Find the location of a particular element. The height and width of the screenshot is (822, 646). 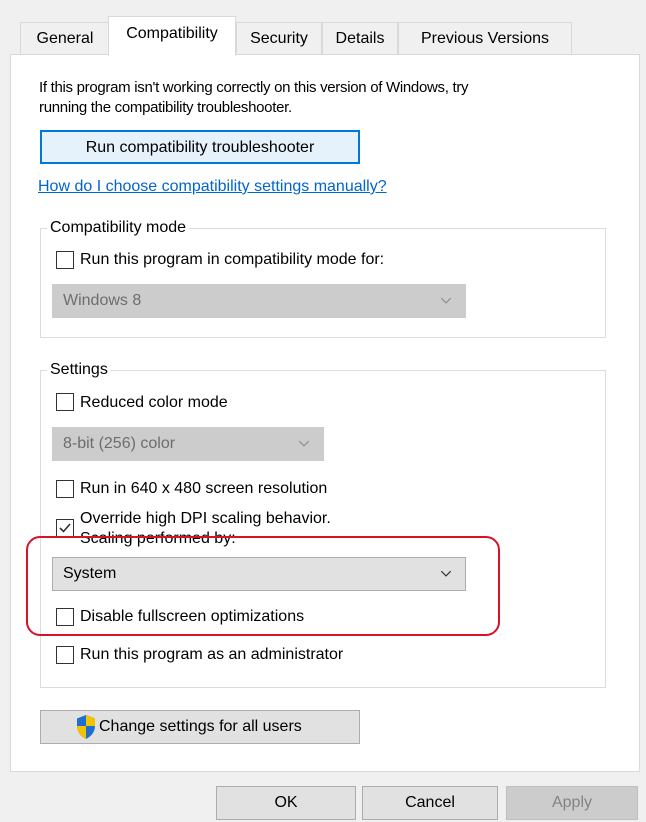

shield-icon is located at coordinates (86, 727).